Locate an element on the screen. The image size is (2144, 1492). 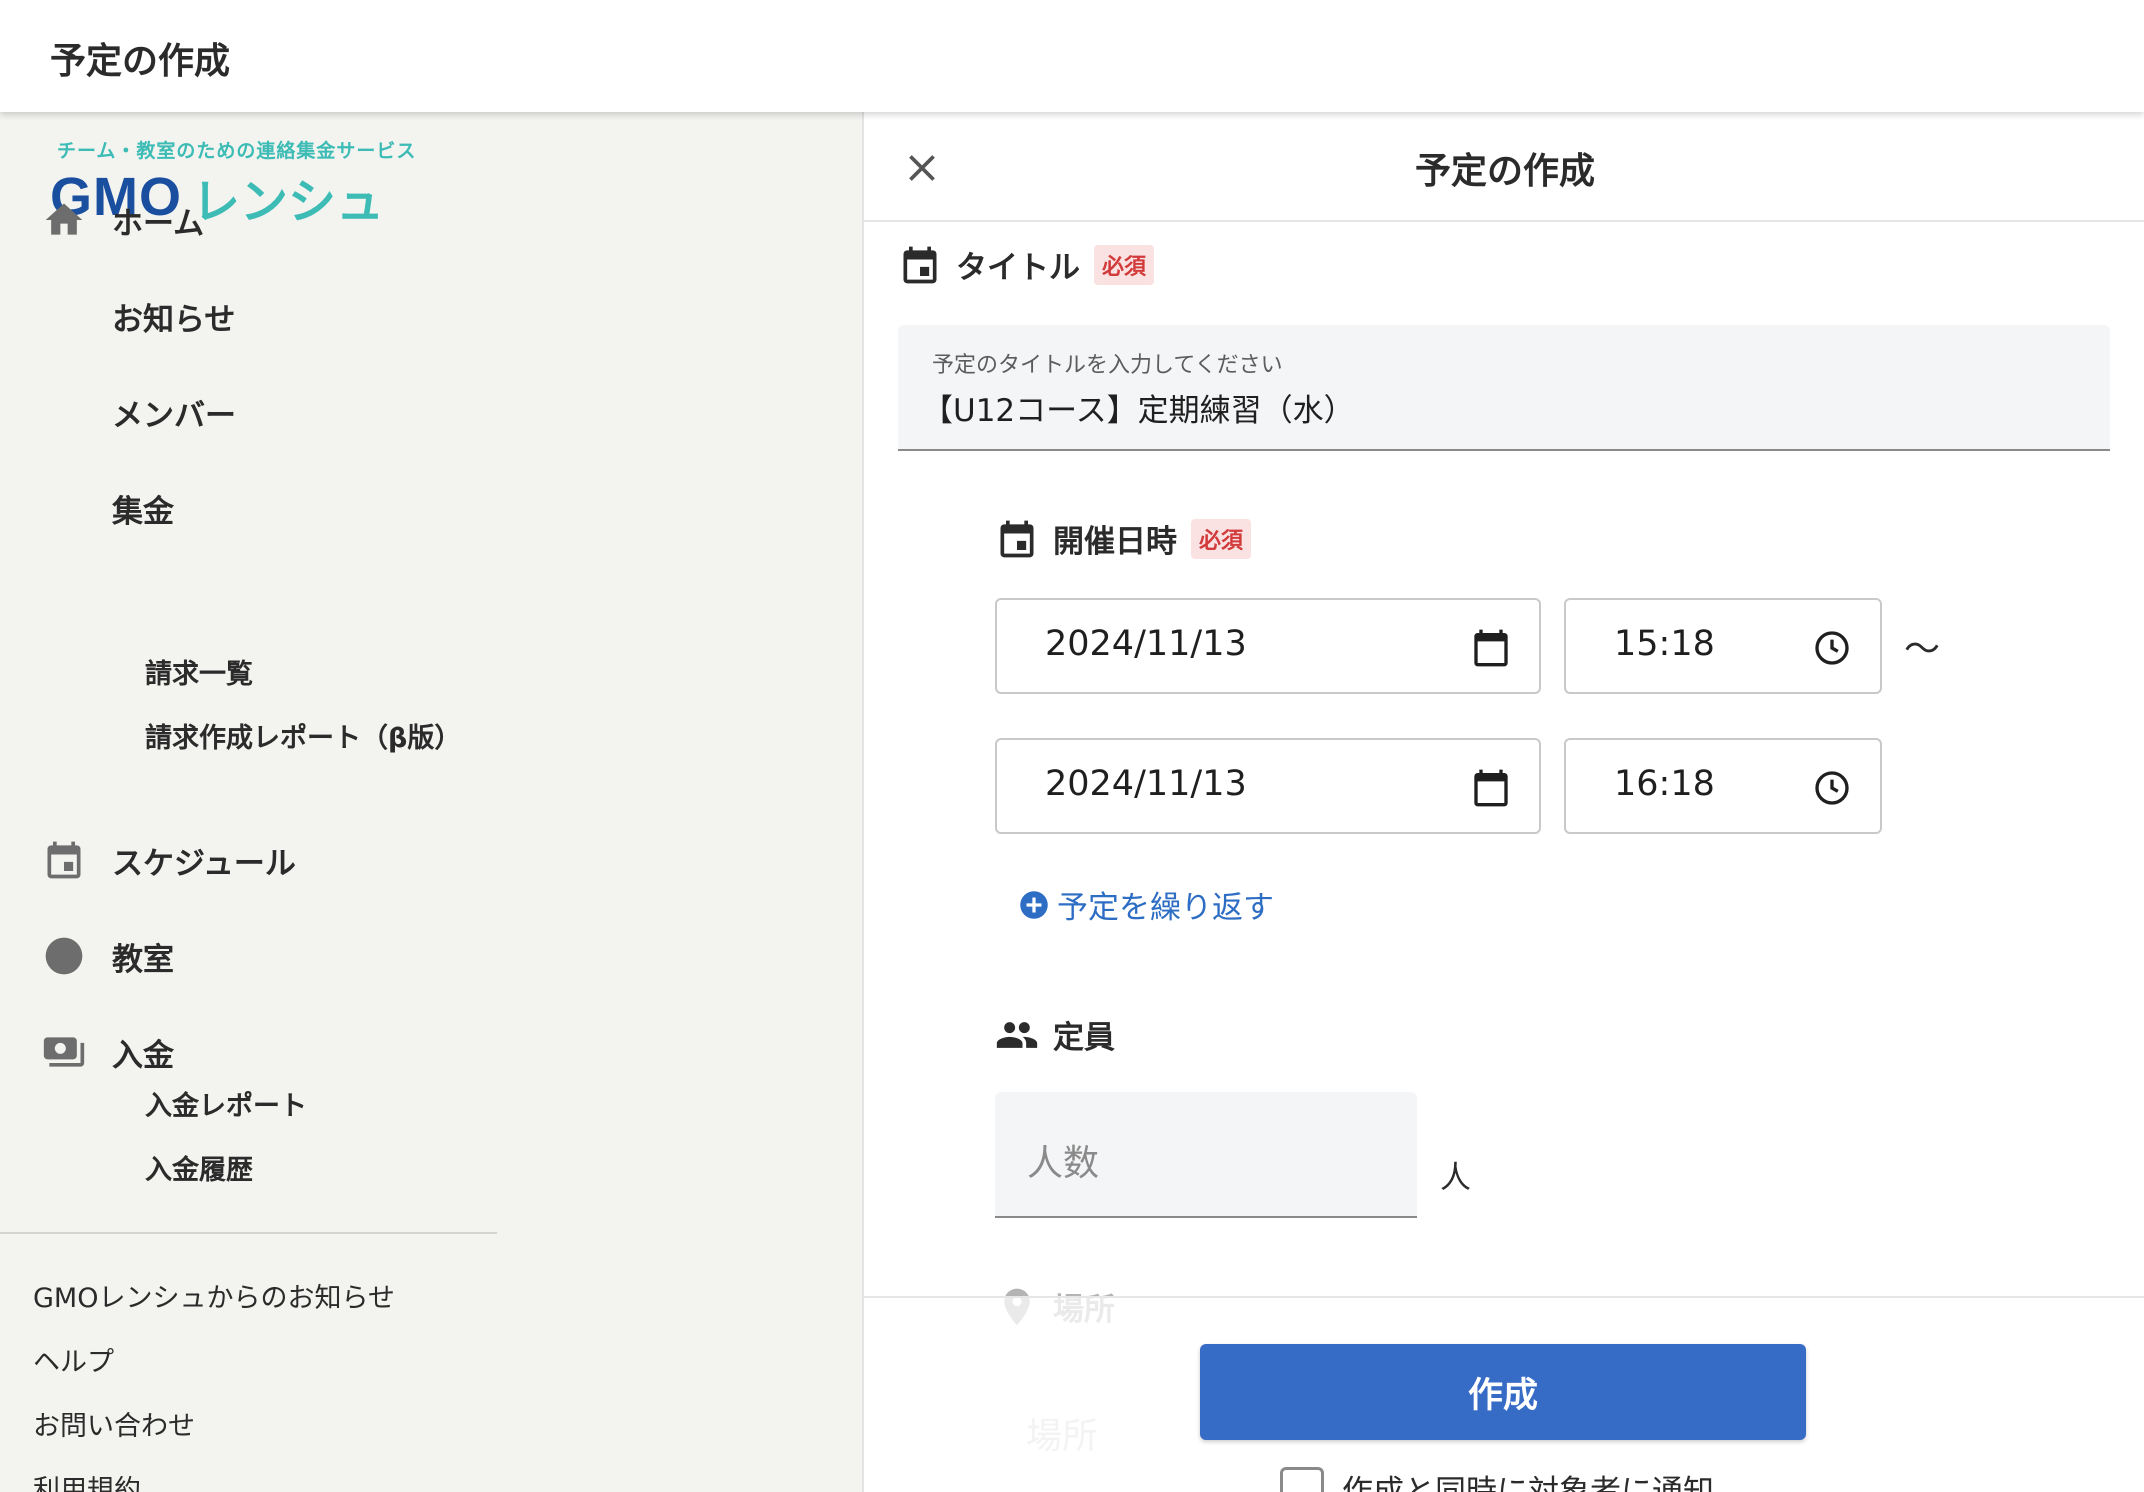
sidebar-divider is located at coordinates (248, 1233).